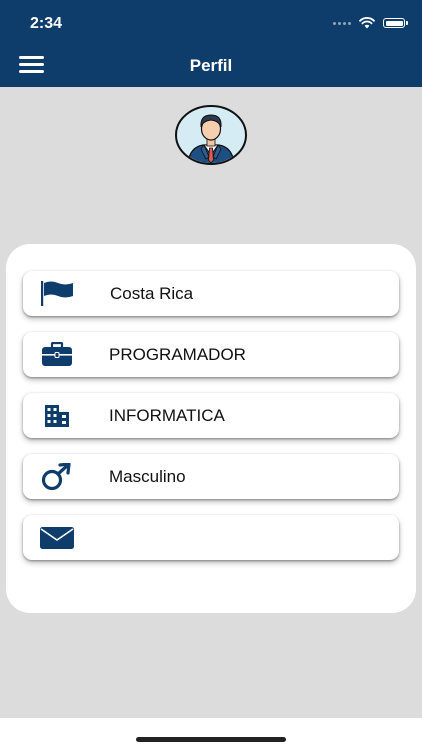 The height and width of the screenshot is (750, 422). What do you see at coordinates (46, 23) in the screenshot?
I see `status-time: 2:34` at bounding box center [46, 23].